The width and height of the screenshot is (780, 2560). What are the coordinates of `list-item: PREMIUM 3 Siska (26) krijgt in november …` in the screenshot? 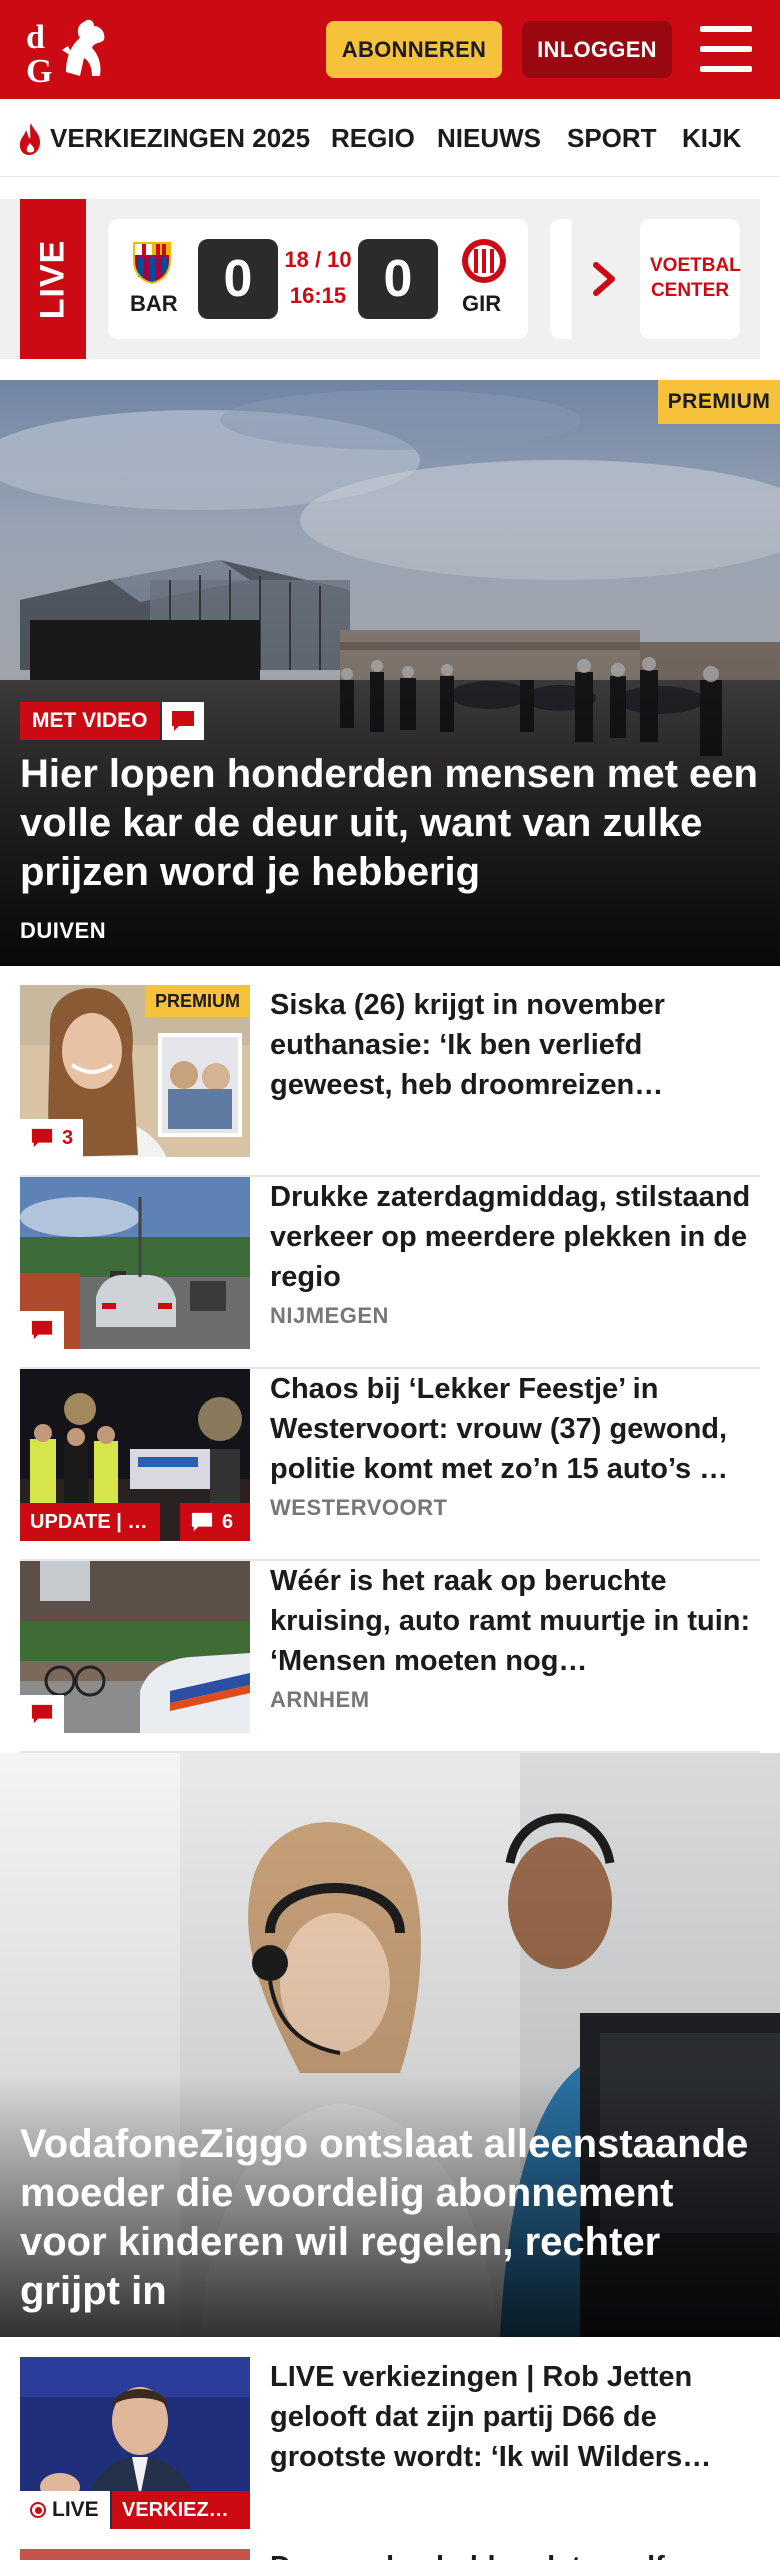 It's located at (390, 1081).